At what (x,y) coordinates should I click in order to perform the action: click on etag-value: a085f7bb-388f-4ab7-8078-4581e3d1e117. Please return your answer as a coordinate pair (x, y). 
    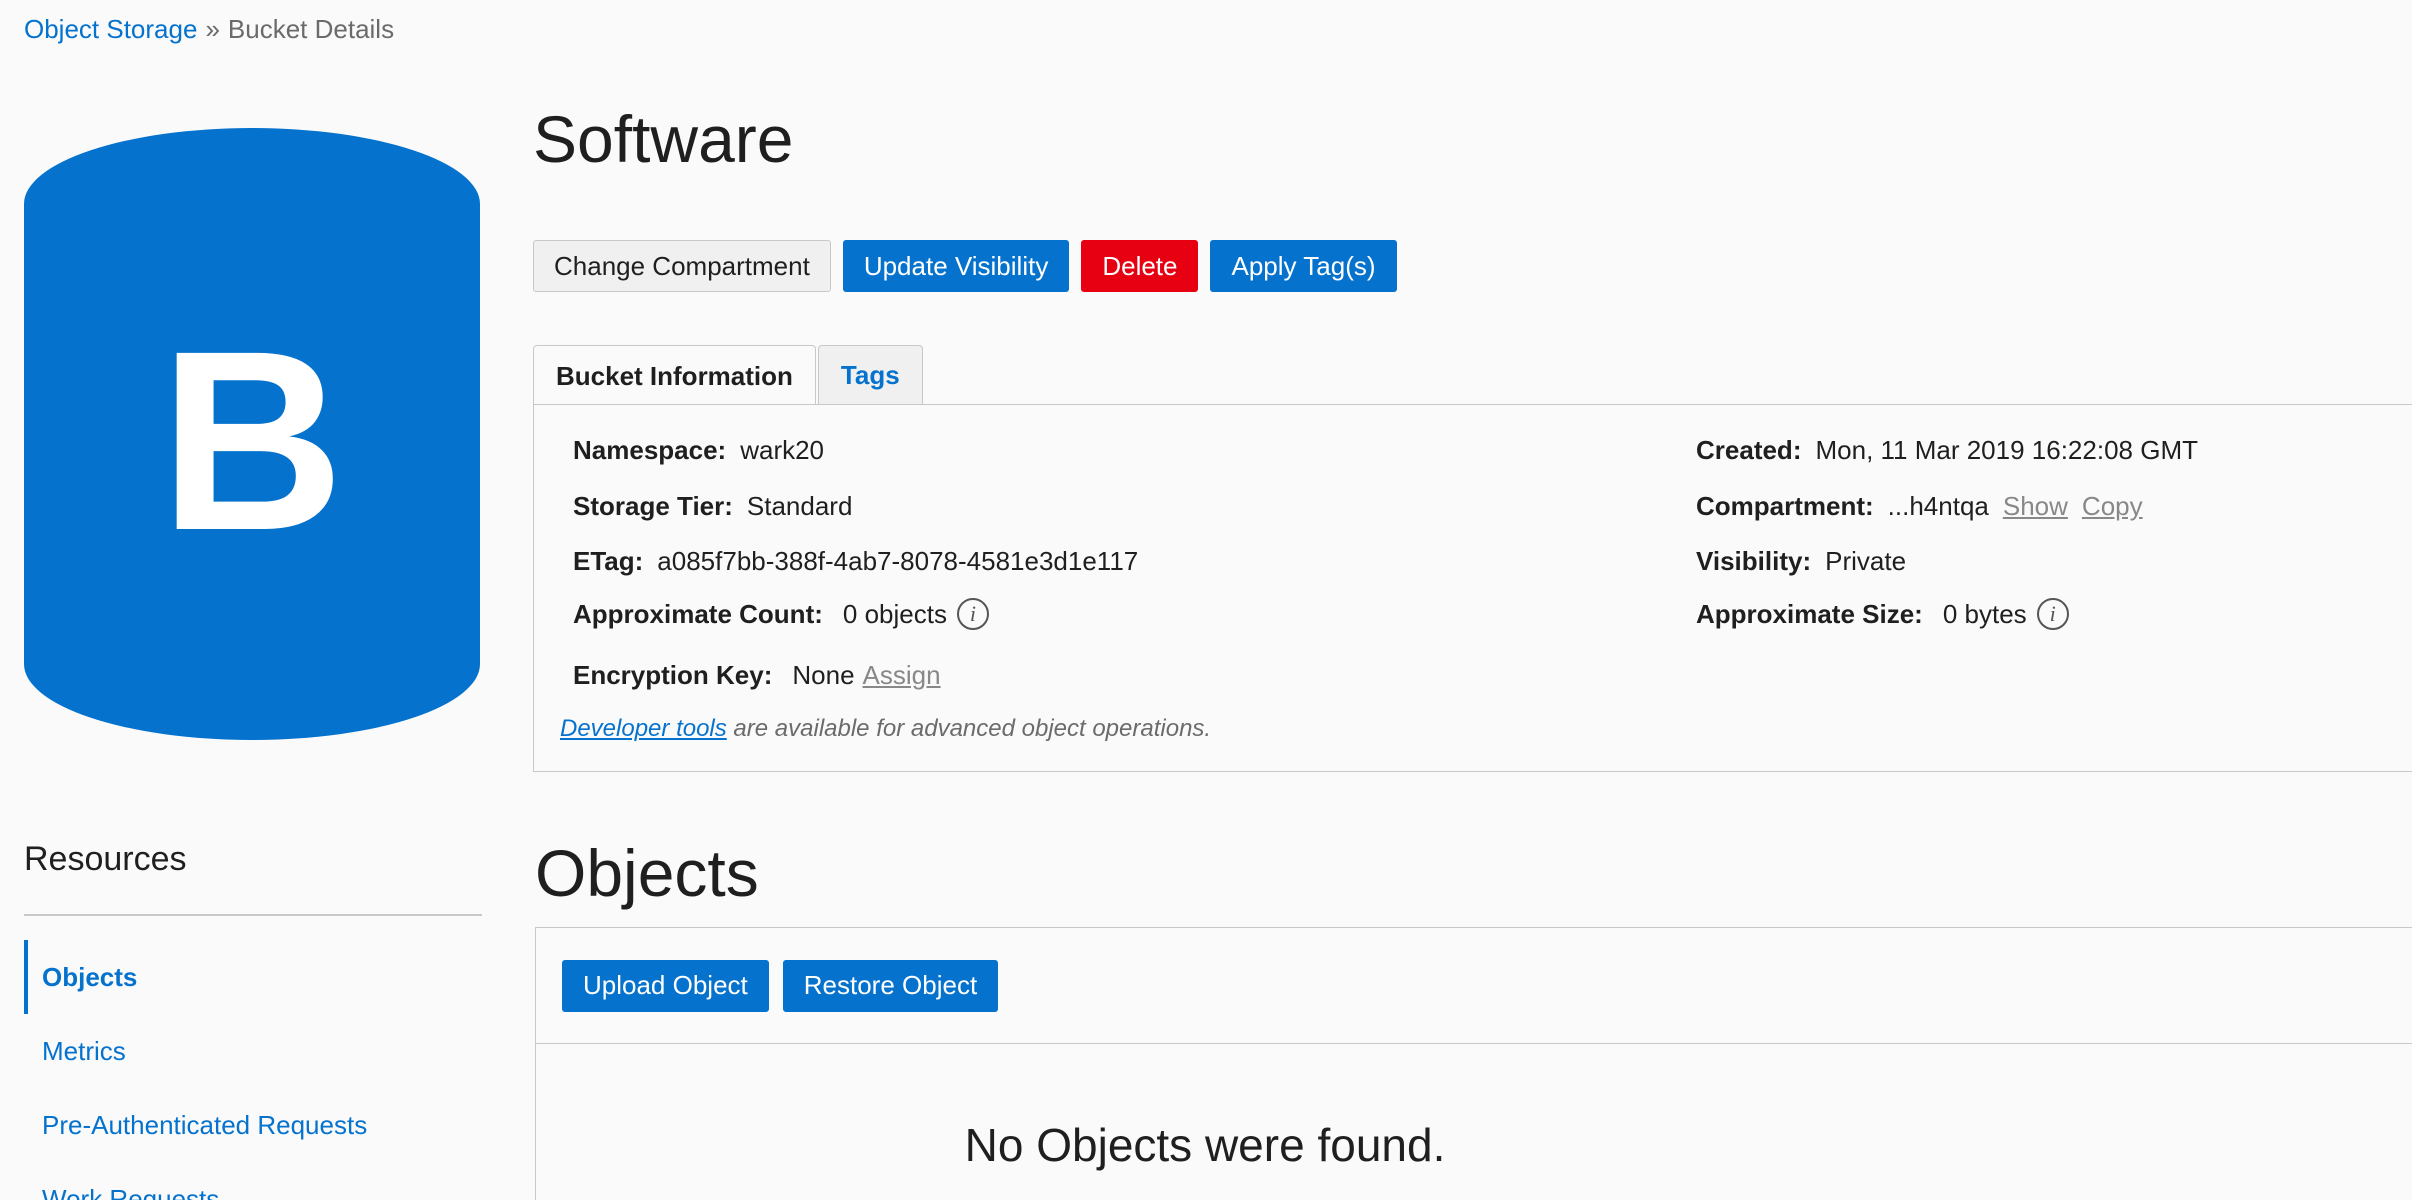
    Looking at the image, I should click on (898, 561).